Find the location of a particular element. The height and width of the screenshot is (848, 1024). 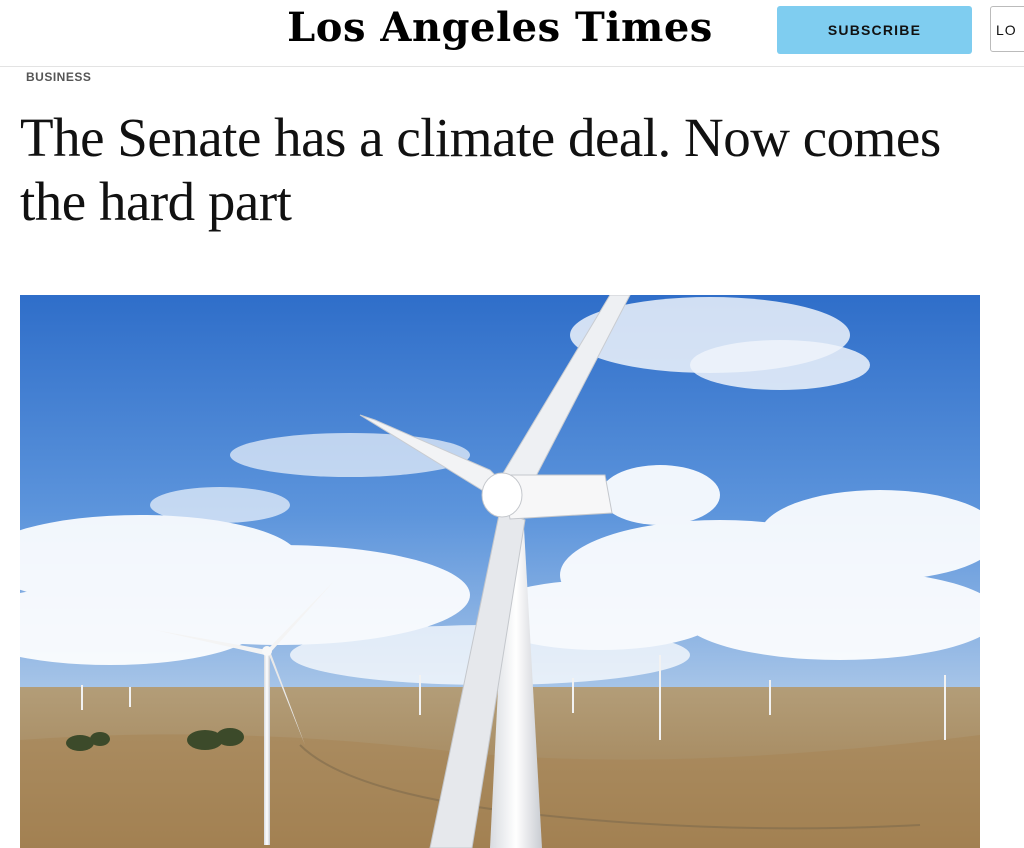

subscribe-button: SUBSCRIBE is located at coordinates (874, 30).